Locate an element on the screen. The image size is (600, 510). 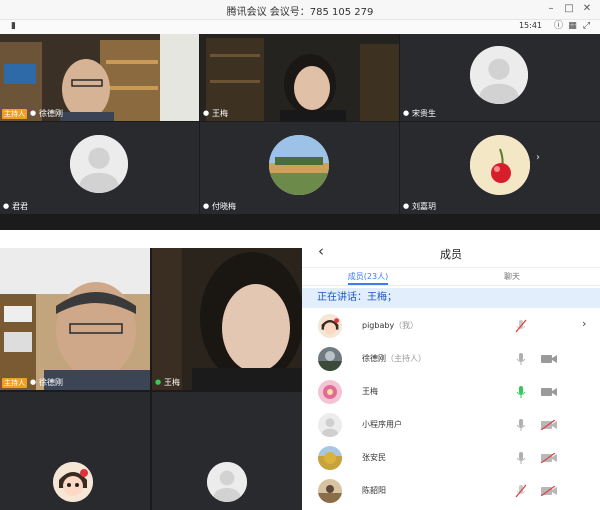
tile-label: 主持人 ● 徐德刚 is located at coordinates (32, 113).